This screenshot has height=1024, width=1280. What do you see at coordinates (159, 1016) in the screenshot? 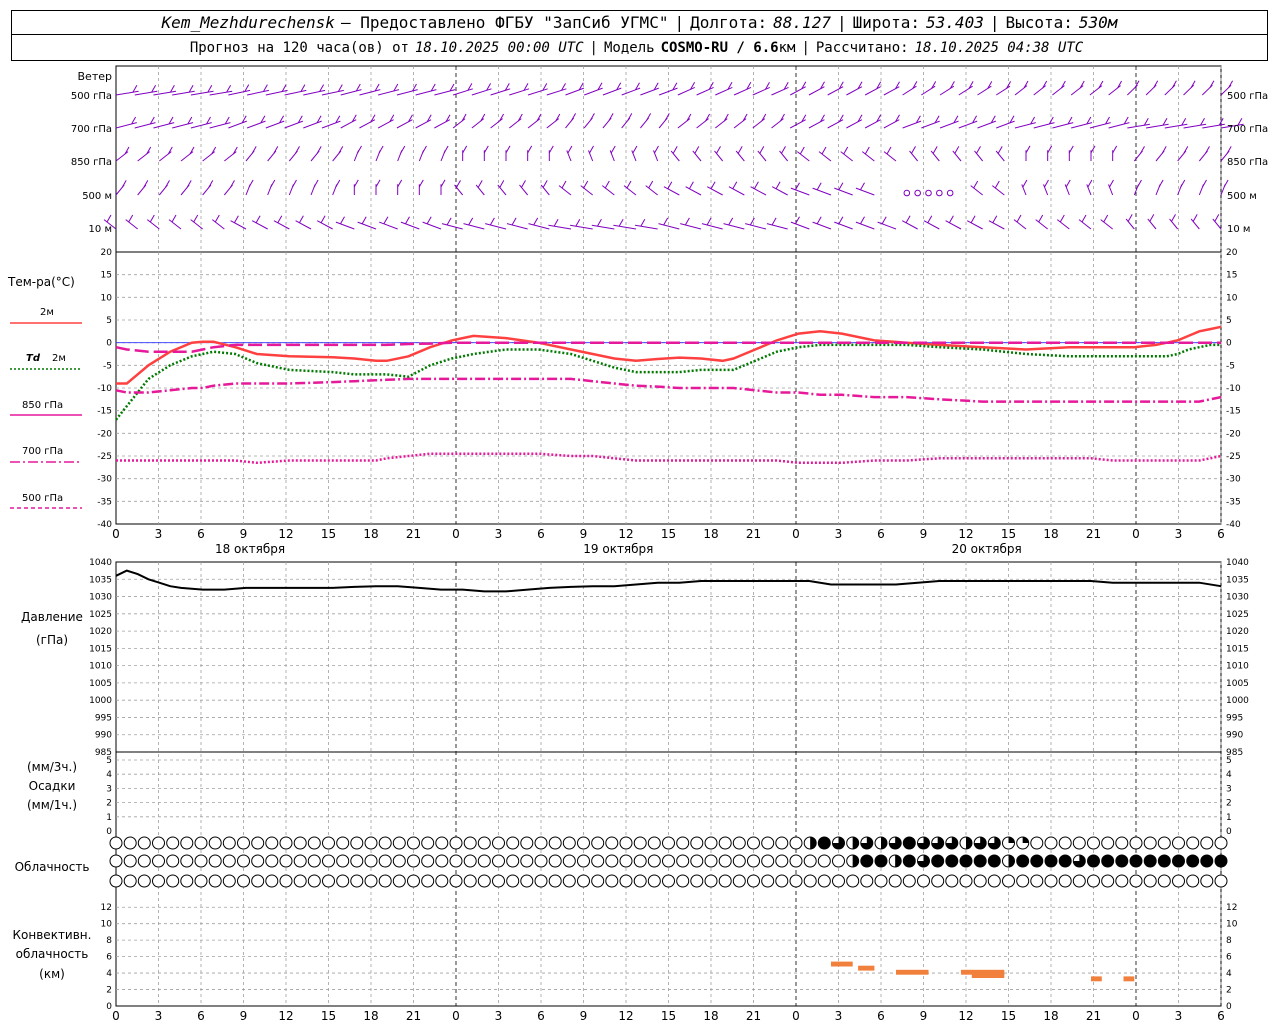
I see `x-tick-label: 3` at bounding box center [159, 1016].